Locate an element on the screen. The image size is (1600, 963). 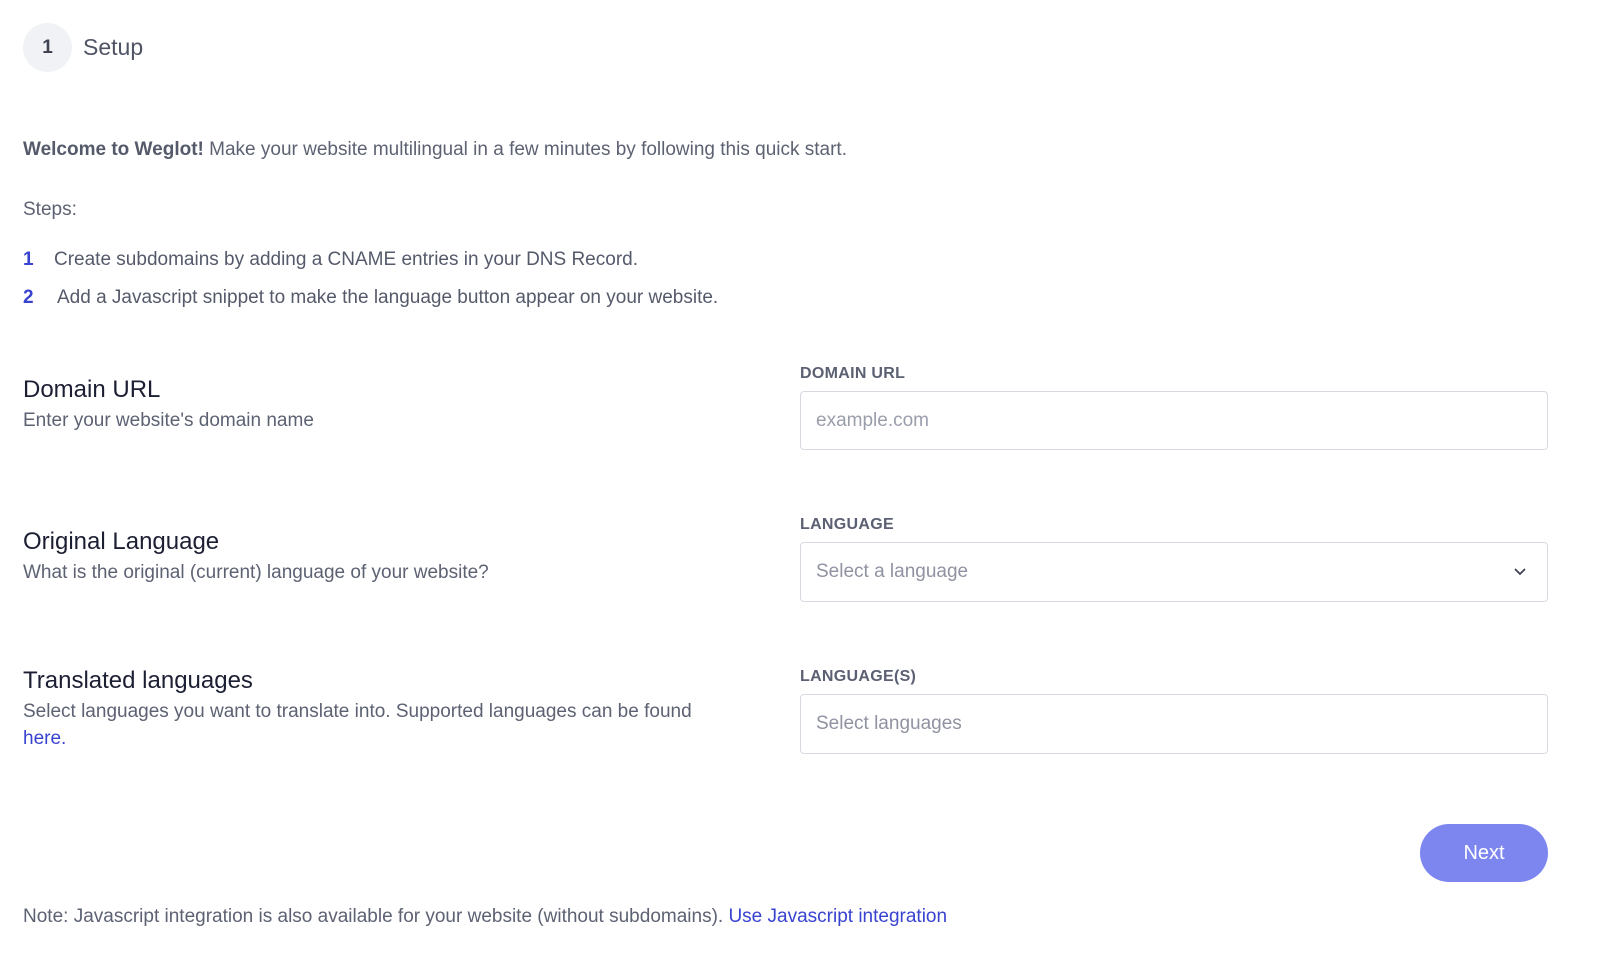
original-language-placeholder: Select a language is located at coordinates (892, 571).